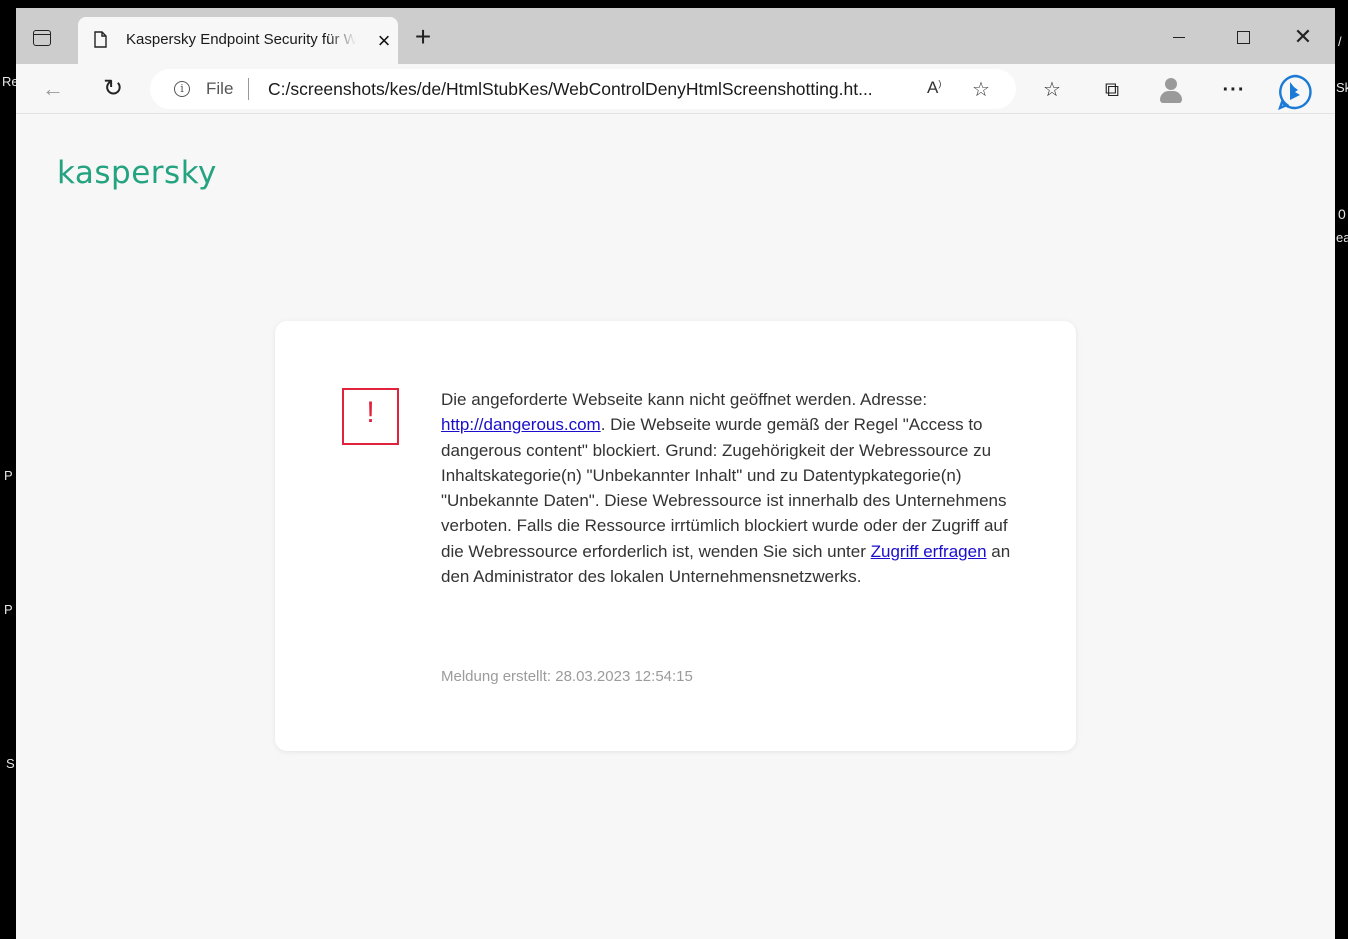 The image size is (1348, 939). I want to click on background-text: S, so click(10, 763).